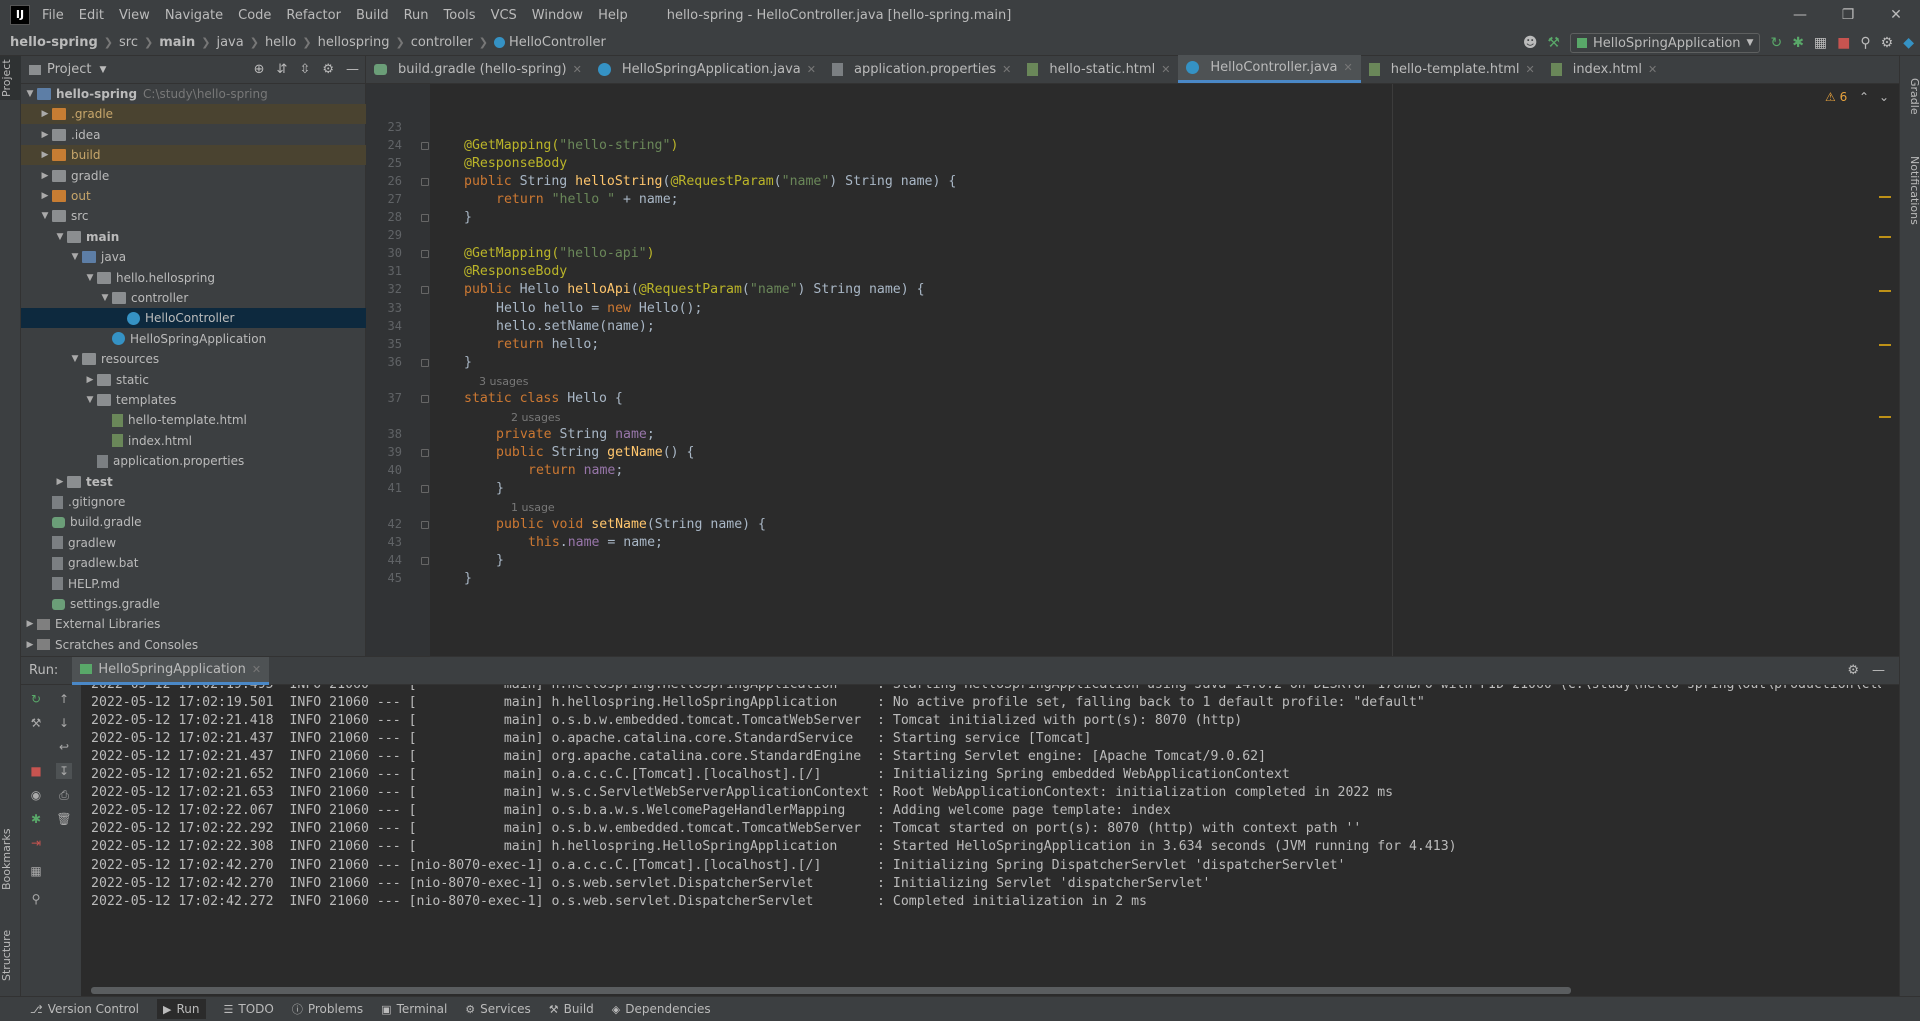 This screenshot has width=1920, height=1021. What do you see at coordinates (1857, 97) in the screenshot?
I see `inspection-widget: ⚠ 6 ⌃ ⌄` at bounding box center [1857, 97].